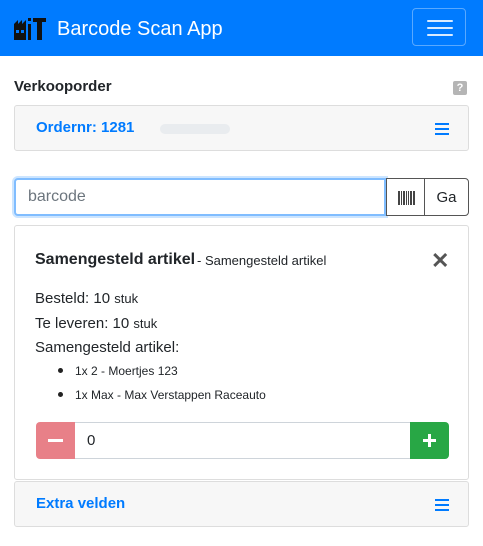 Image resolution: width=483 pixels, height=546 pixels. Describe the element at coordinates (140, 29) in the screenshot. I see `app-title: Barcode Scan App` at that location.